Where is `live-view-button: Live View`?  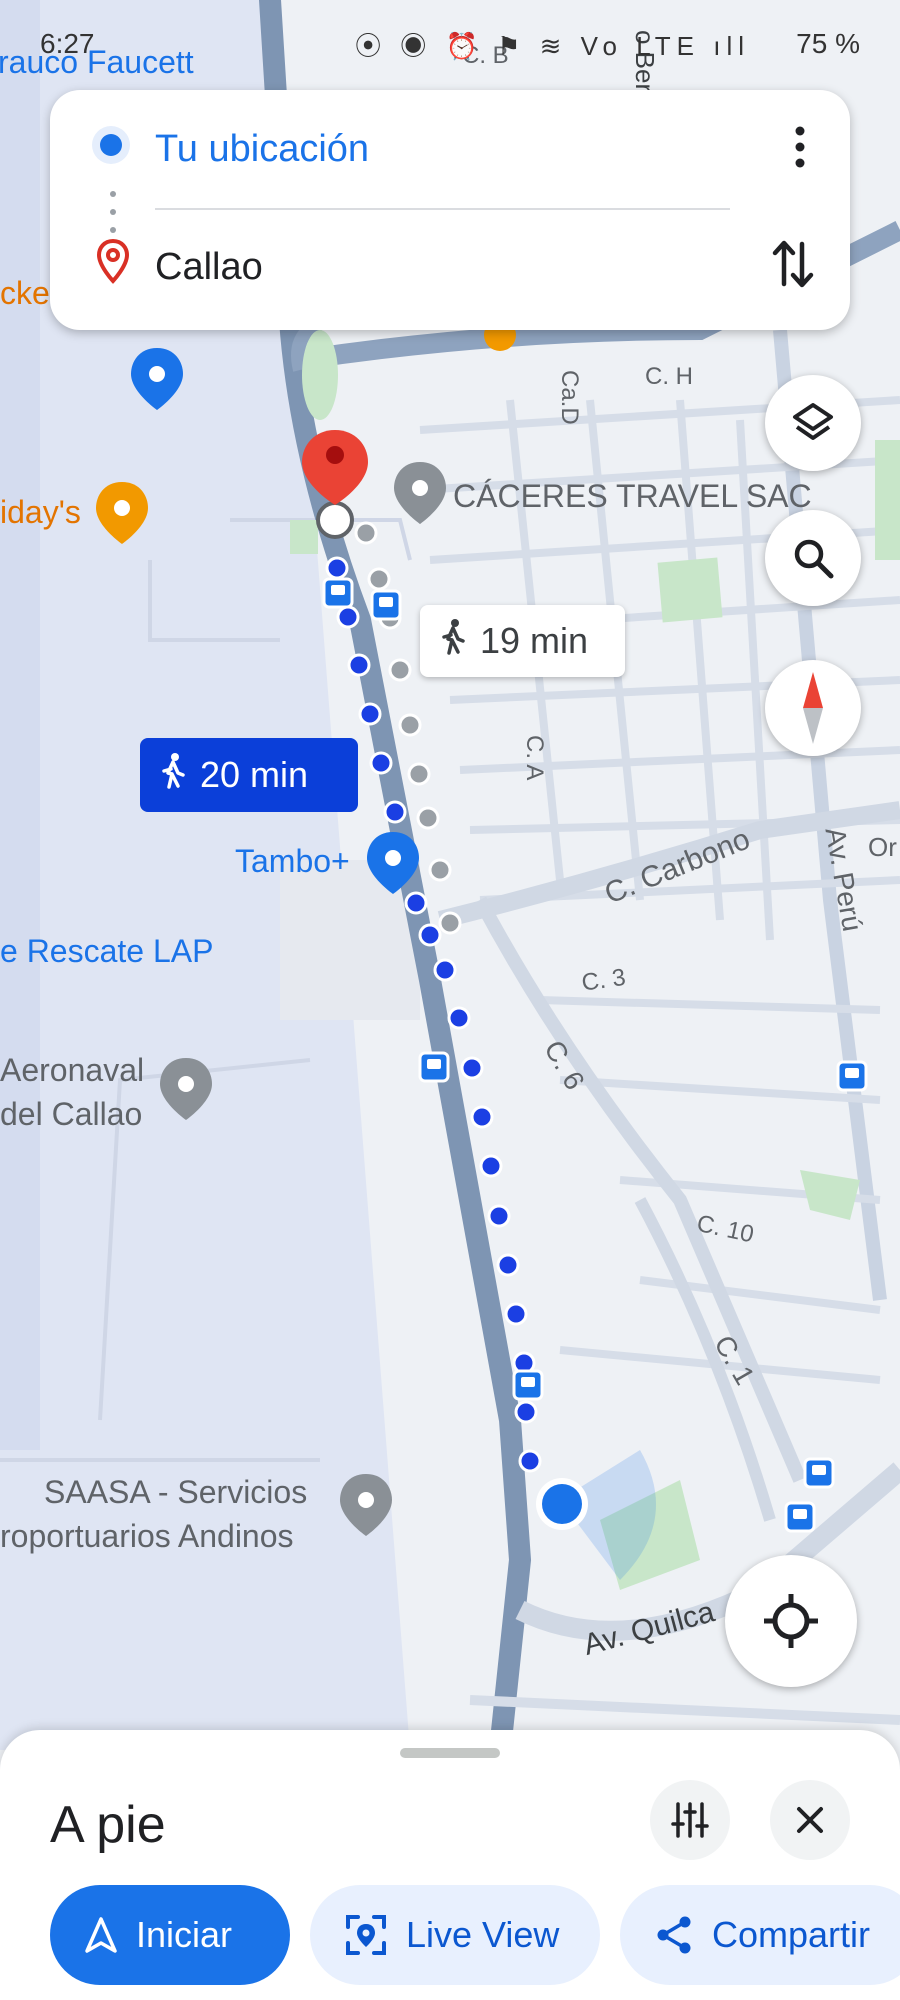 live-view-button: Live View is located at coordinates (455, 1935).